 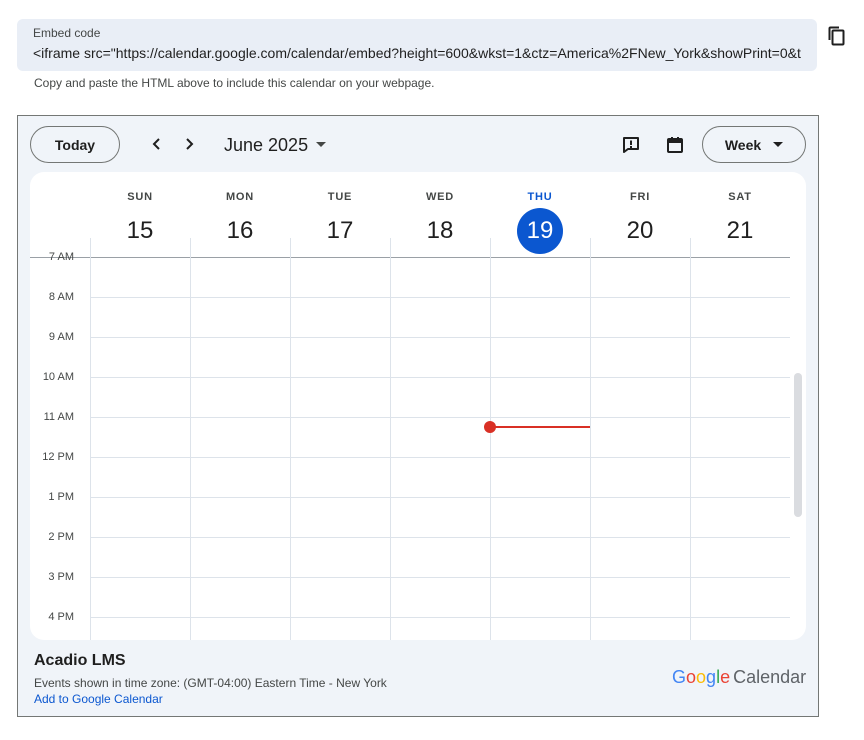 I want to click on hour-label: 7 AM, so click(x=61, y=257).